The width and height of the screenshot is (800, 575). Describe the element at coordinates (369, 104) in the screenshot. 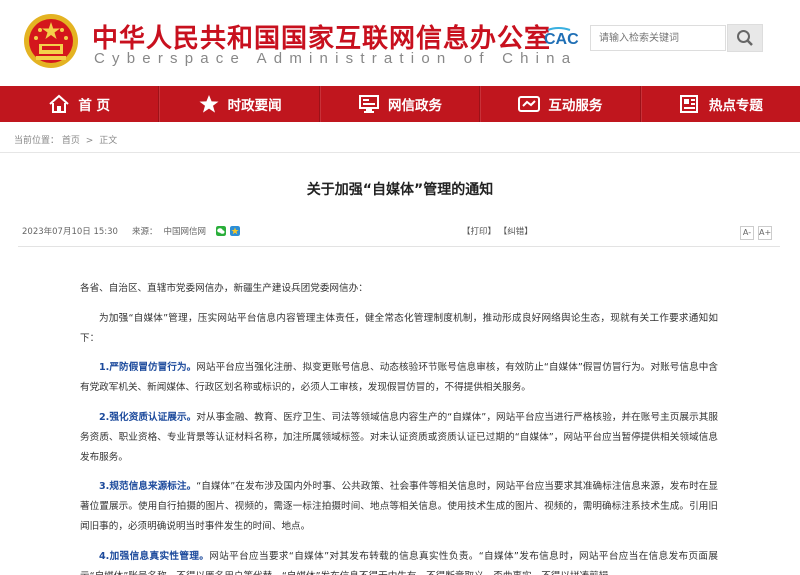

I see `monitor-icon` at that location.